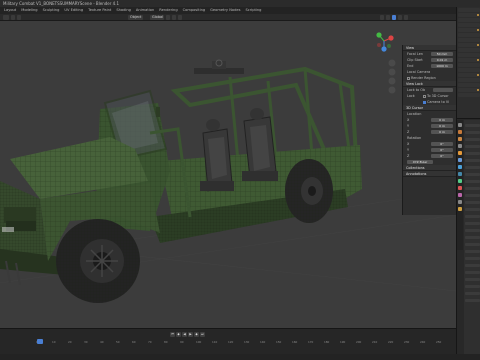 Image resolution: width=480 pixels, height=360 pixels. I want to click on render-region-checkbox, so click(408, 78).